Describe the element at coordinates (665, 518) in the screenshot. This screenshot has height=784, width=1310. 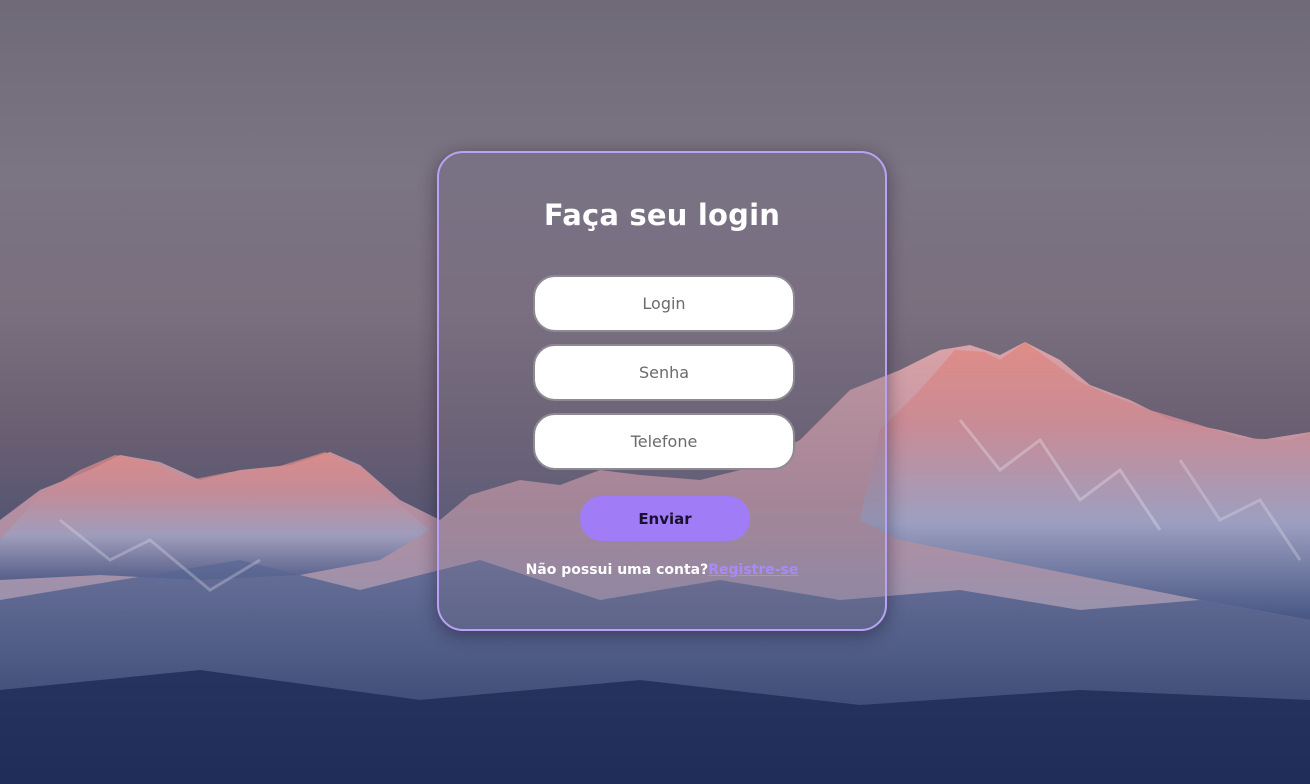
I see `submit-button: Enviar` at that location.